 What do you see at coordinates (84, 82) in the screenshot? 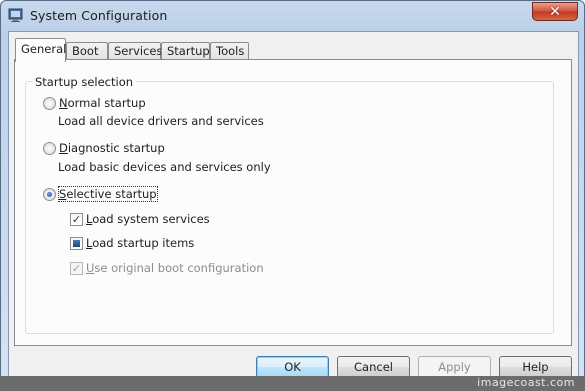
I see `group-label: Startup selection` at bounding box center [84, 82].